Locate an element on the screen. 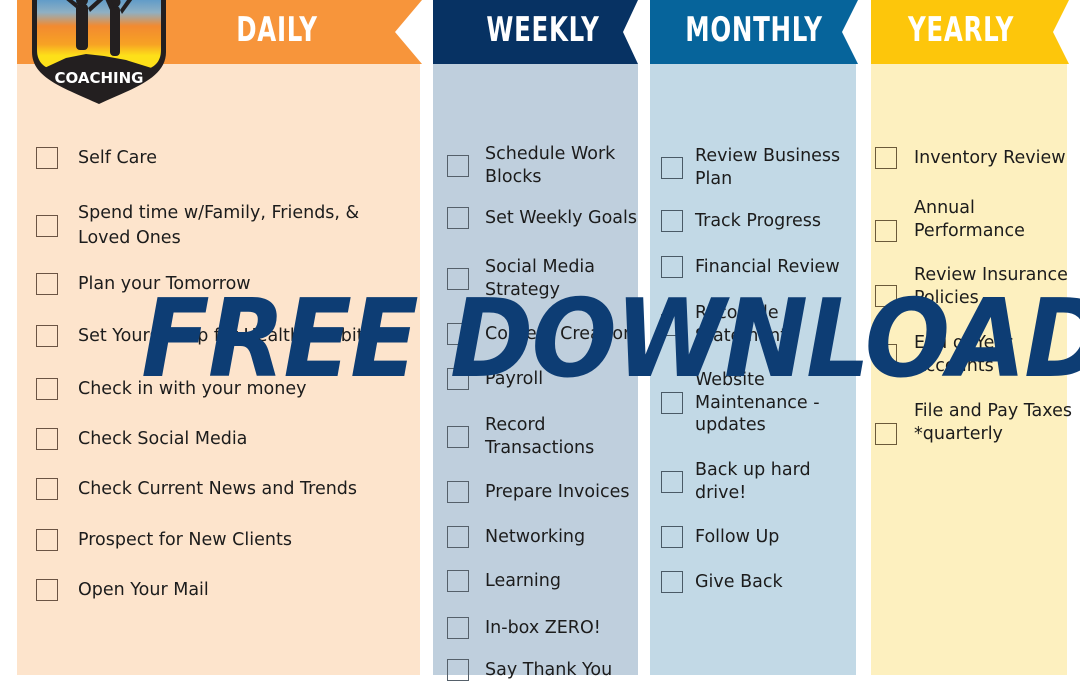 The height and width of the screenshot is (682, 1080). checklist-item: Check Current News and Trends is located at coordinates (222, 489).